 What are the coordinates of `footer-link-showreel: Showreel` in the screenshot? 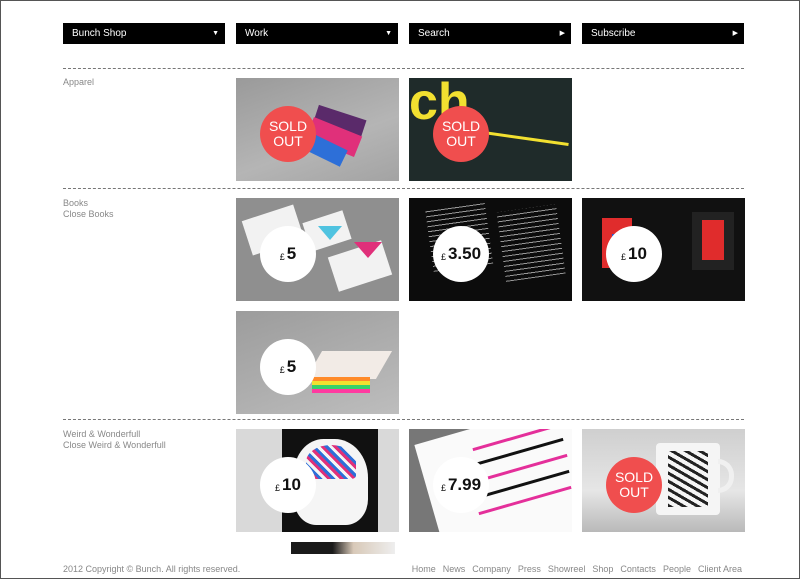 It's located at (567, 569).